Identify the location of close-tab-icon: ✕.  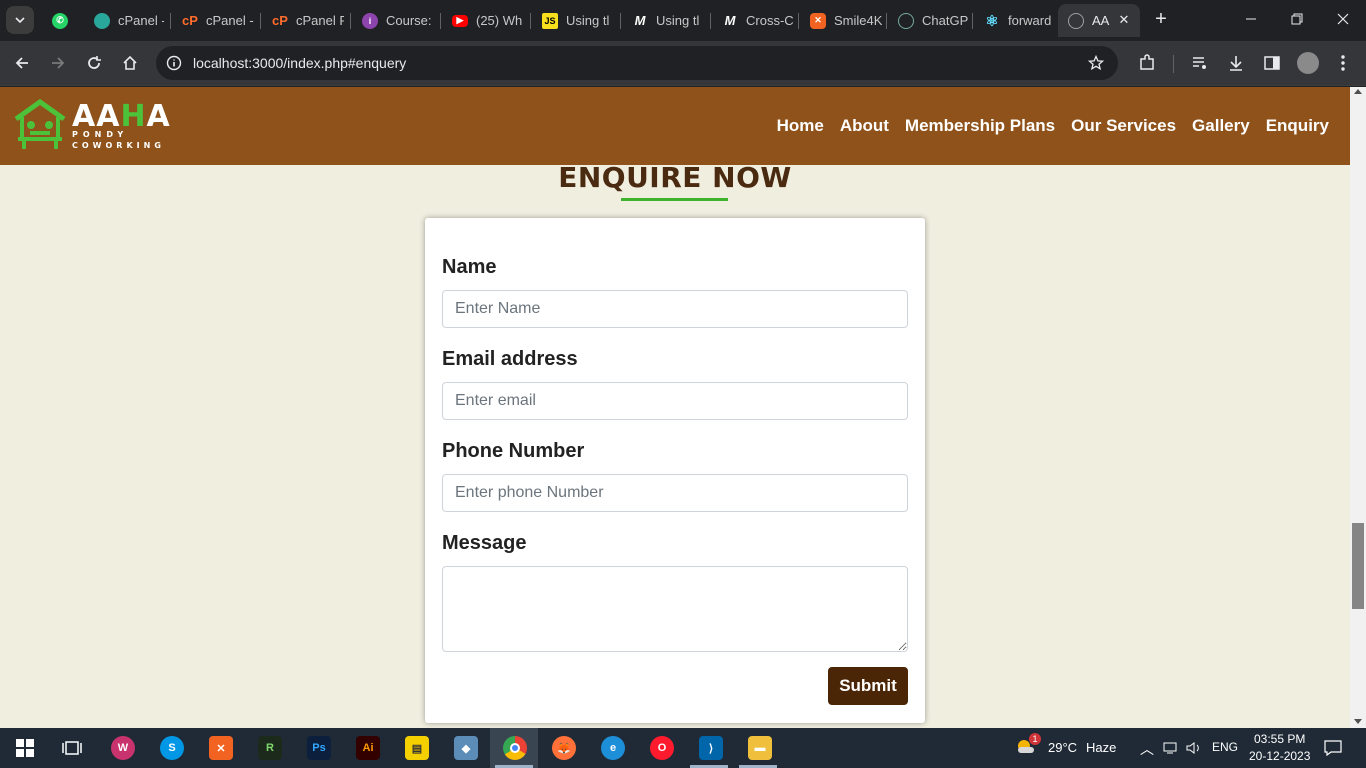
(1124, 20).